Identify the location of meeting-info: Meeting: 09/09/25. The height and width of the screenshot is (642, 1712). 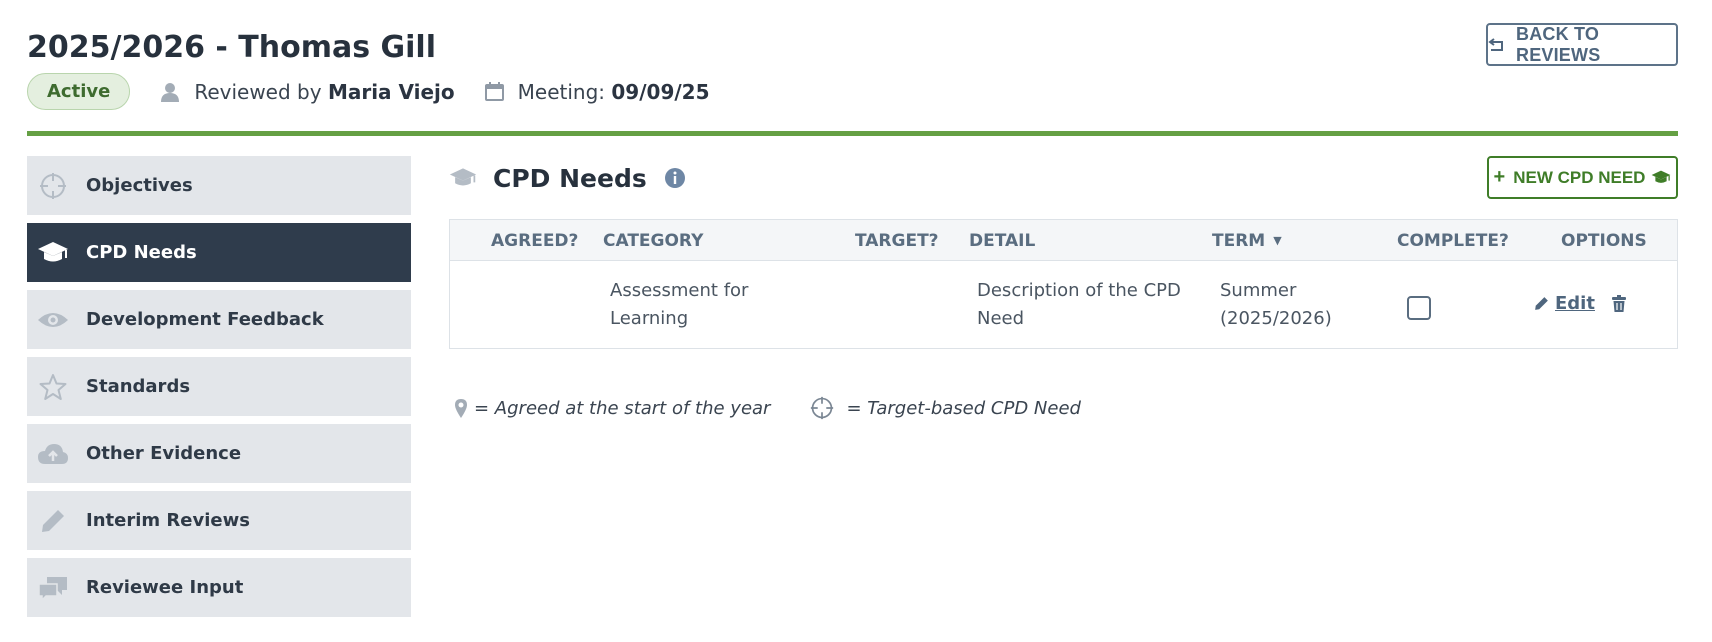
(597, 91).